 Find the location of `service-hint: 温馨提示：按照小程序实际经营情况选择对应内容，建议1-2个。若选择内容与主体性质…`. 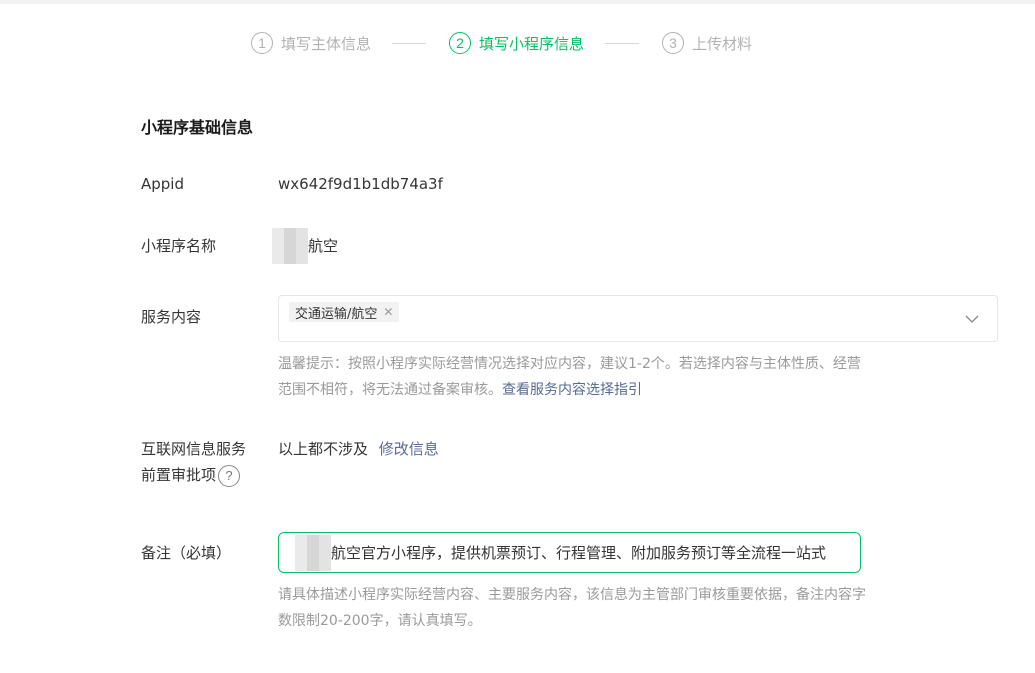

service-hint: 温馨提示：按照小程序实际经营情况选择对应内容，建议1-2个。若选择内容与主体性质… is located at coordinates (573, 377).